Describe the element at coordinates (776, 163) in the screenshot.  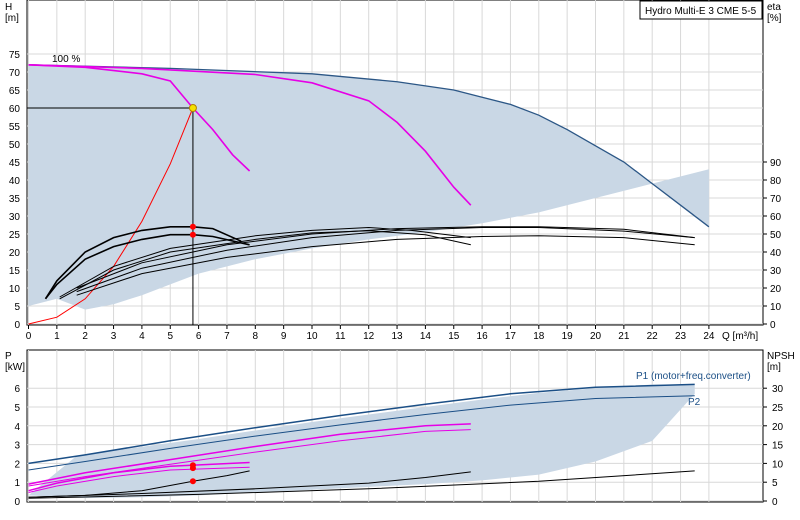
I see `eta-y-tick-label: 90` at that location.